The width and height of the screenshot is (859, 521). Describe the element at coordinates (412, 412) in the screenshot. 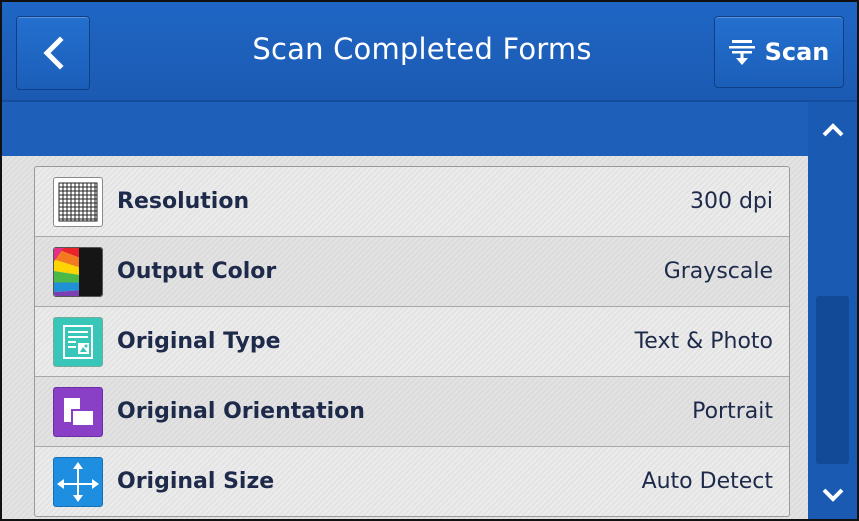

I see `setting-row-original-orientation: Original Orientation Portrait` at that location.